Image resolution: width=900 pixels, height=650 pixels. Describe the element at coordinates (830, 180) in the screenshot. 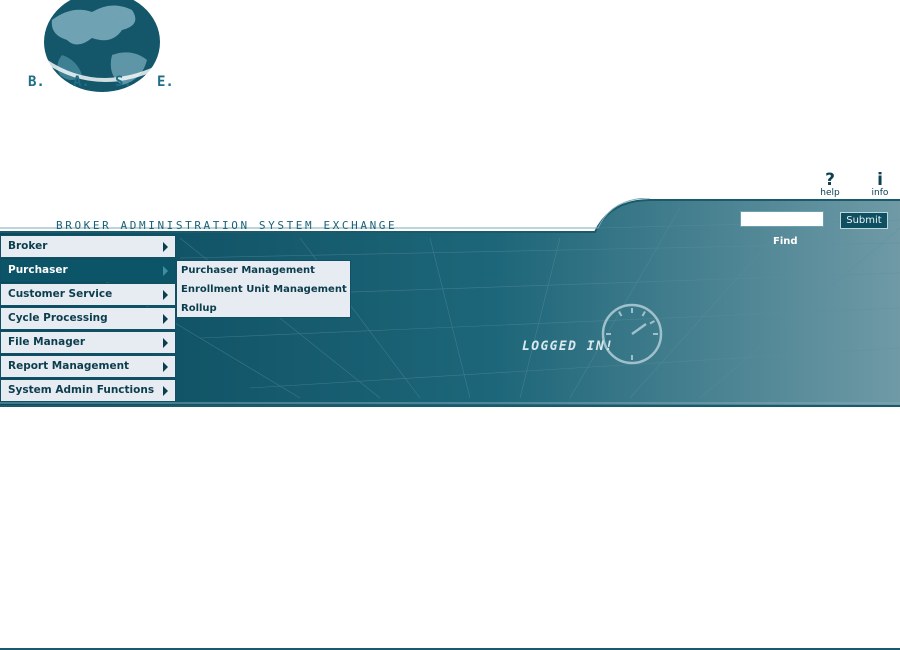

I see `question-mark-icon: ?` at that location.